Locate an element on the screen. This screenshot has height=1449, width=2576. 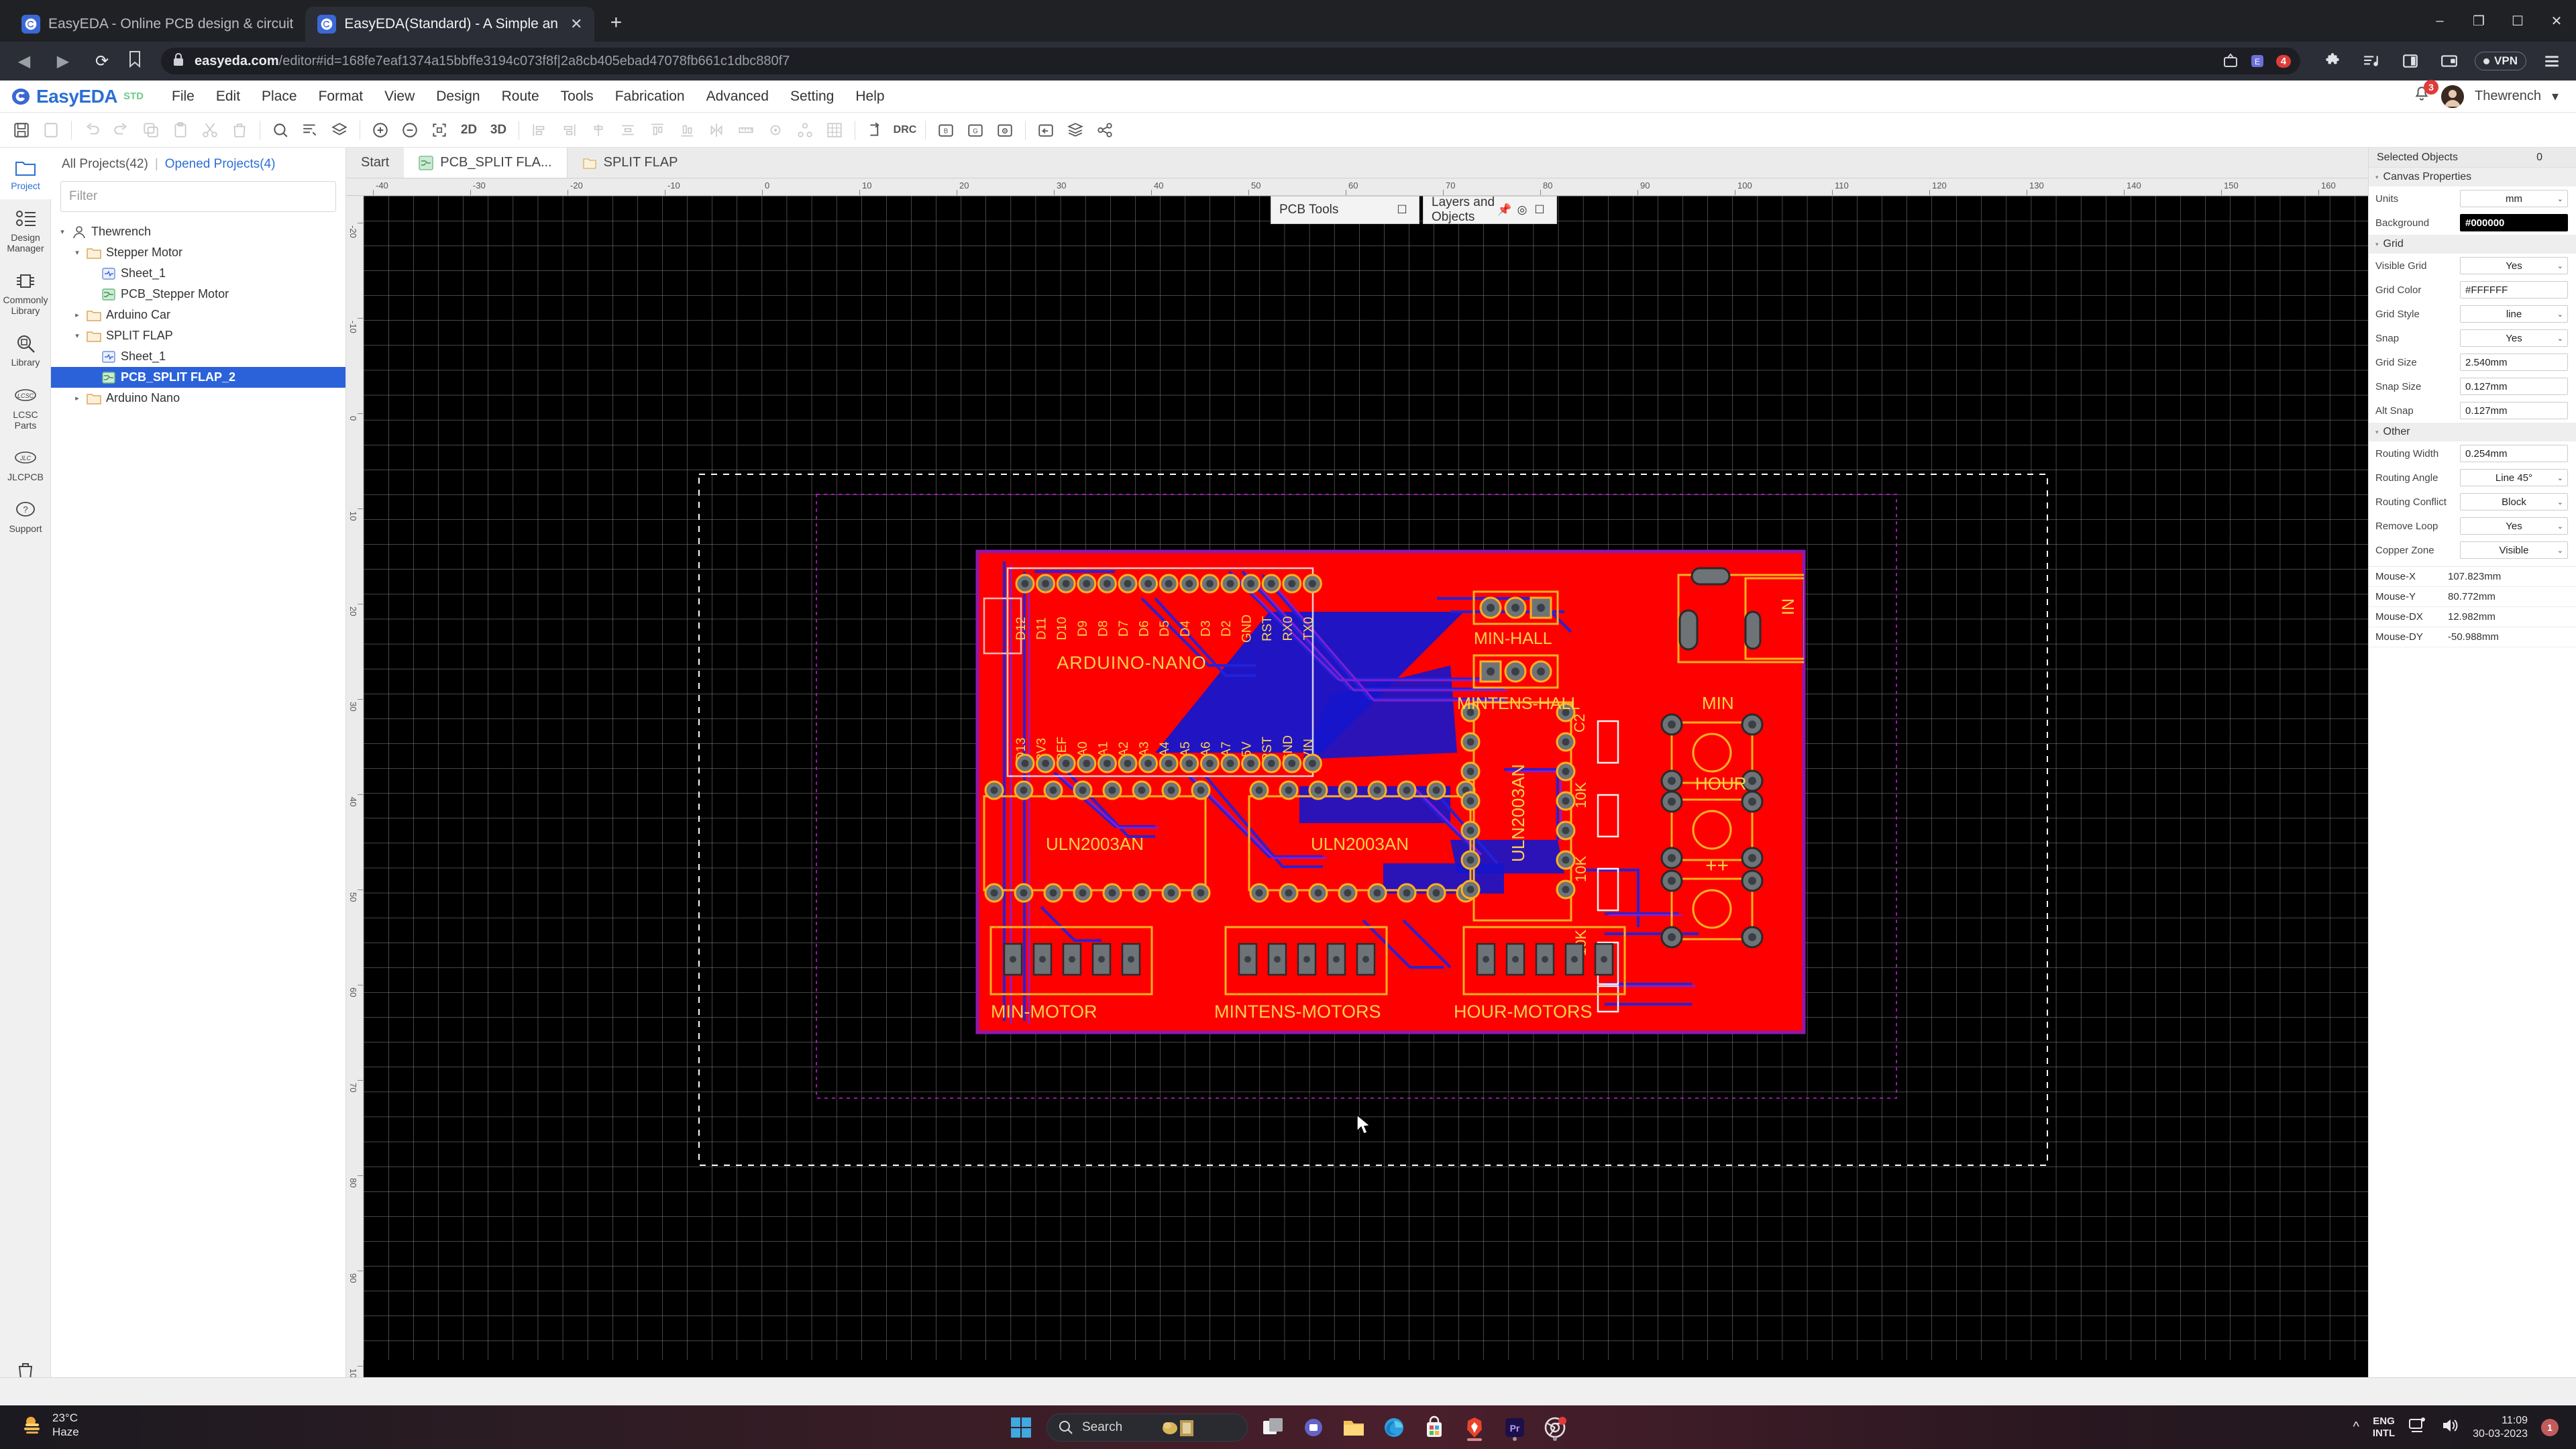
bookmark-icon is located at coordinates (134, 61).